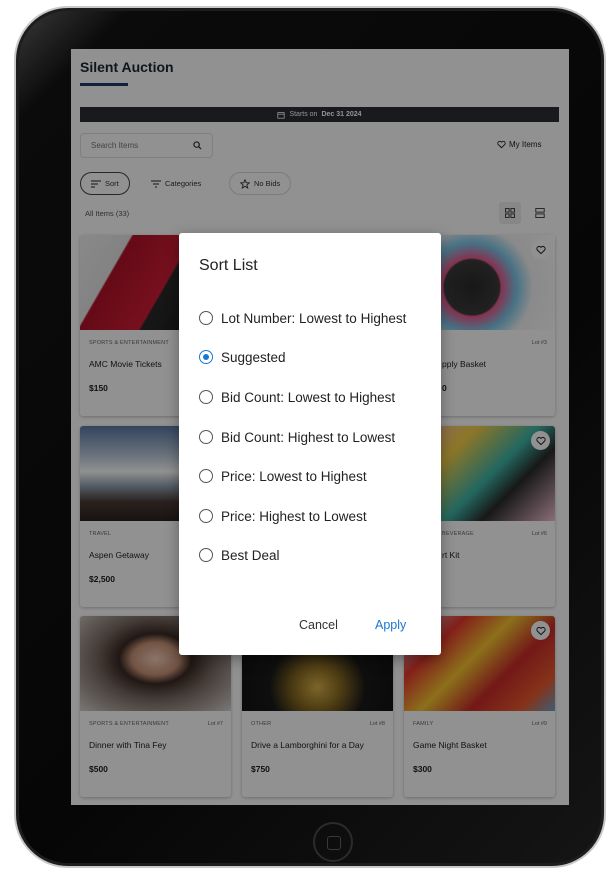 The height and width of the screenshot is (873, 609). I want to click on option-label: Price: Lowest to Highest, so click(294, 476).